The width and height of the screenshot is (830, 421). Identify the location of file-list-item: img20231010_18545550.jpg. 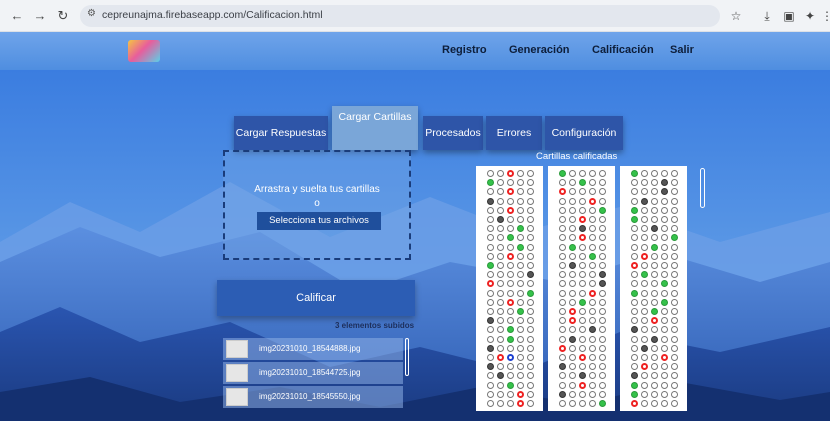
(313, 397).